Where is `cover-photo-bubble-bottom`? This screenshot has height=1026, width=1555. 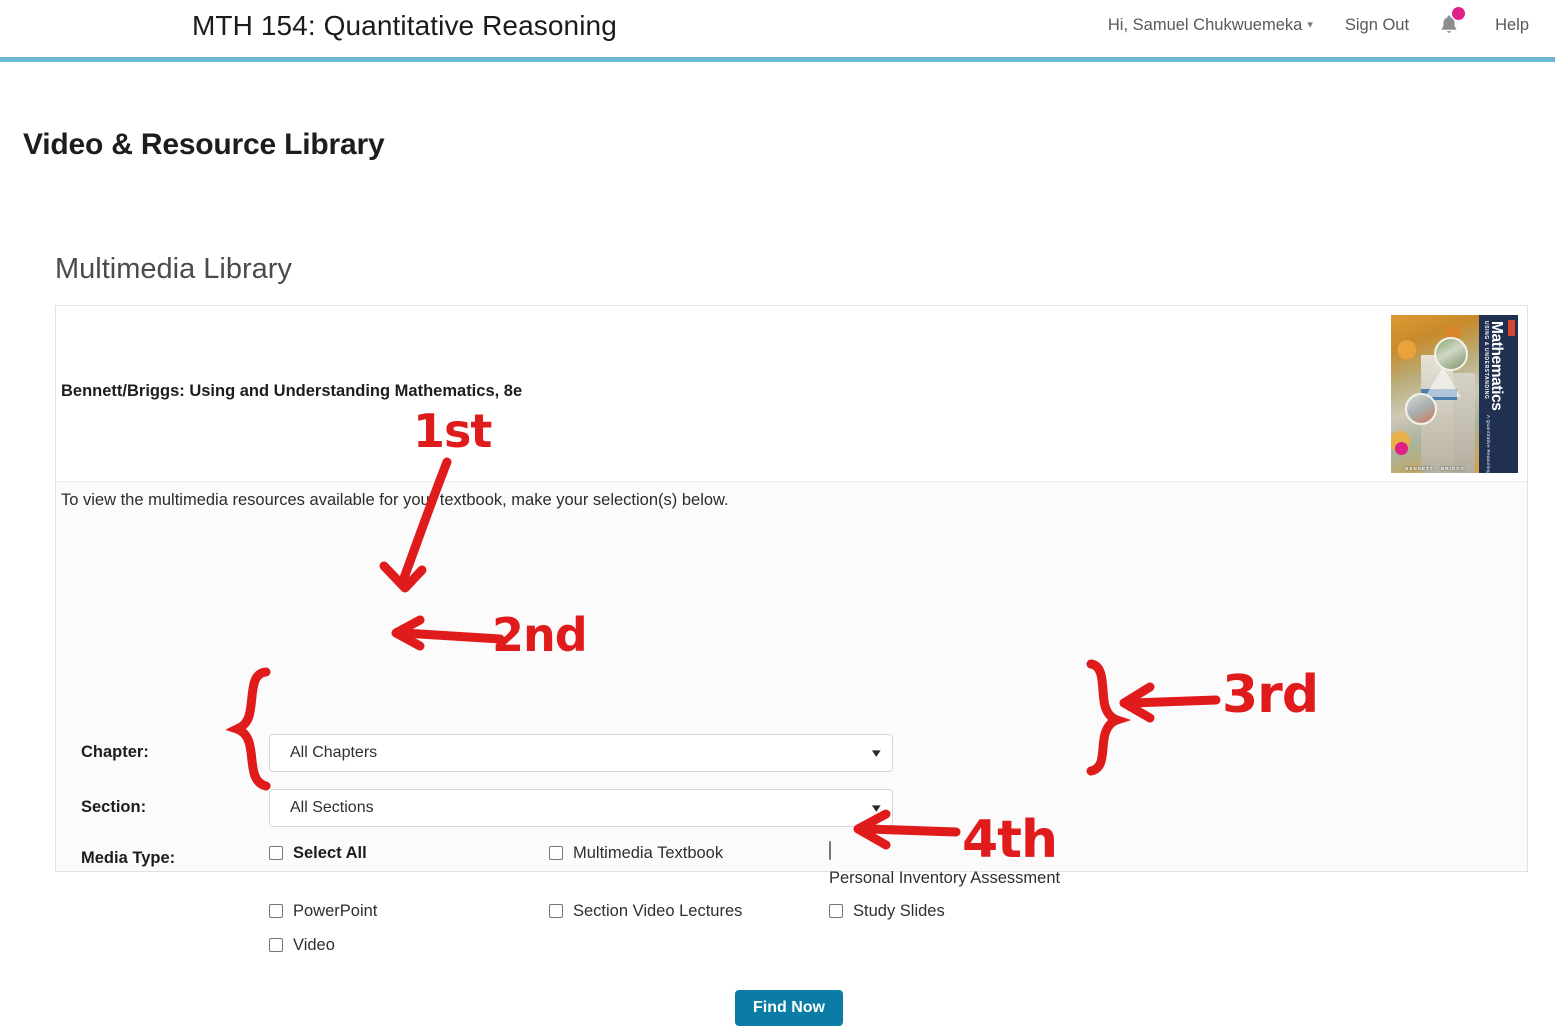
cover-photo-bubble-bottom is located at coordinates (1421, 409).